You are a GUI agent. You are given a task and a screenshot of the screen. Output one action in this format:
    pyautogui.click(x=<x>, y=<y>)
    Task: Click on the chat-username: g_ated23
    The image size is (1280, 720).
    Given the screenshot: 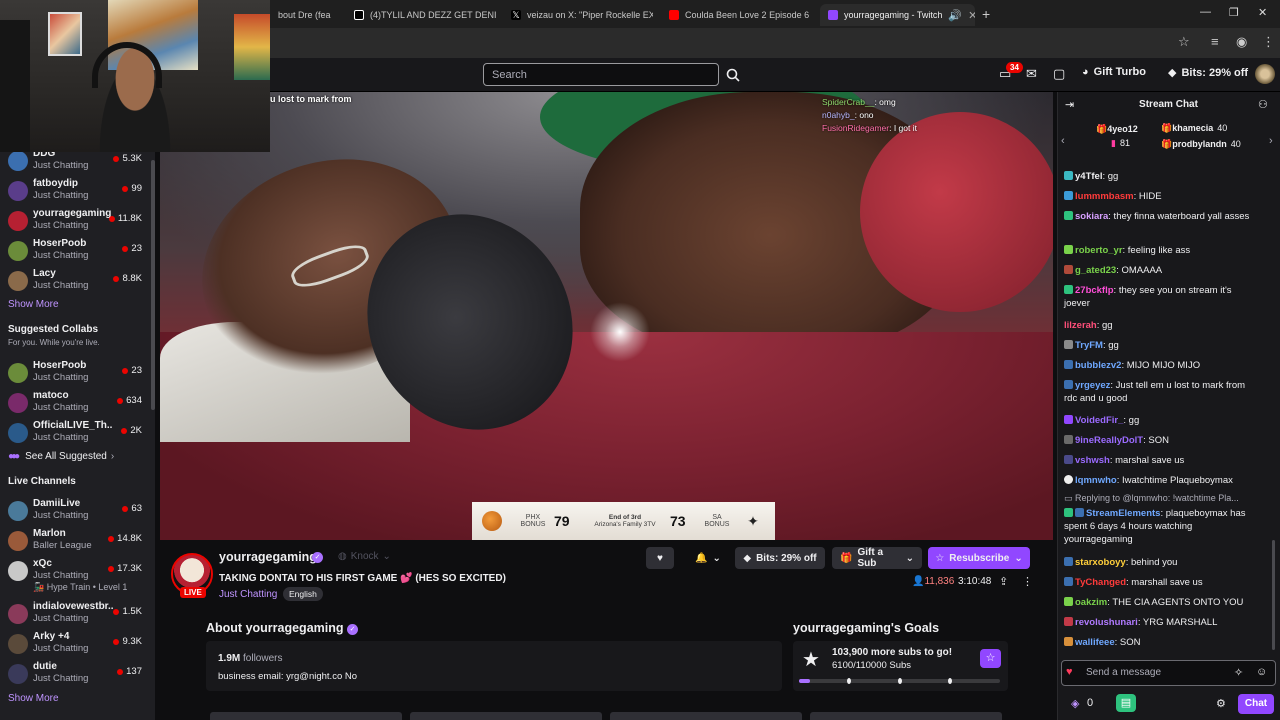 What is the action you would take?
    pyautogui.click(x=1095, y=270)
    